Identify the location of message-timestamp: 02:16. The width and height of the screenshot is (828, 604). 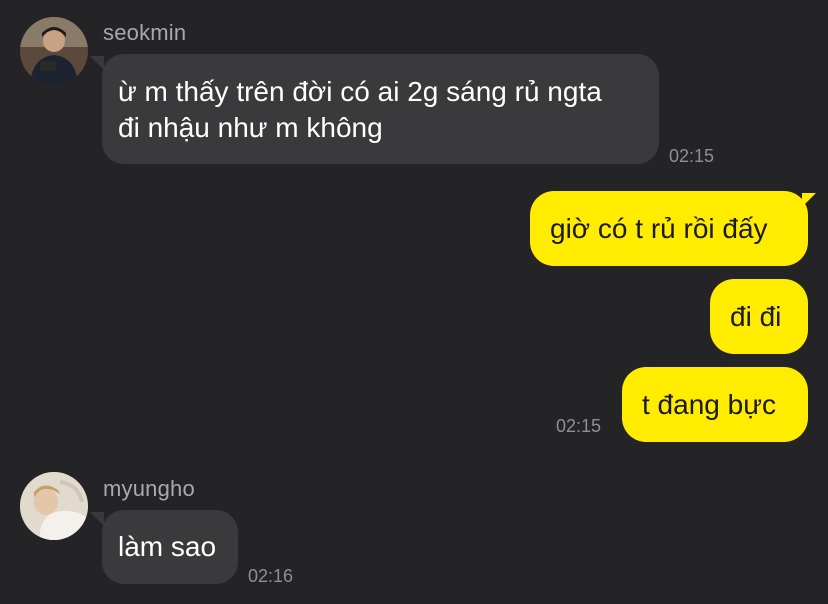
(271, 576).